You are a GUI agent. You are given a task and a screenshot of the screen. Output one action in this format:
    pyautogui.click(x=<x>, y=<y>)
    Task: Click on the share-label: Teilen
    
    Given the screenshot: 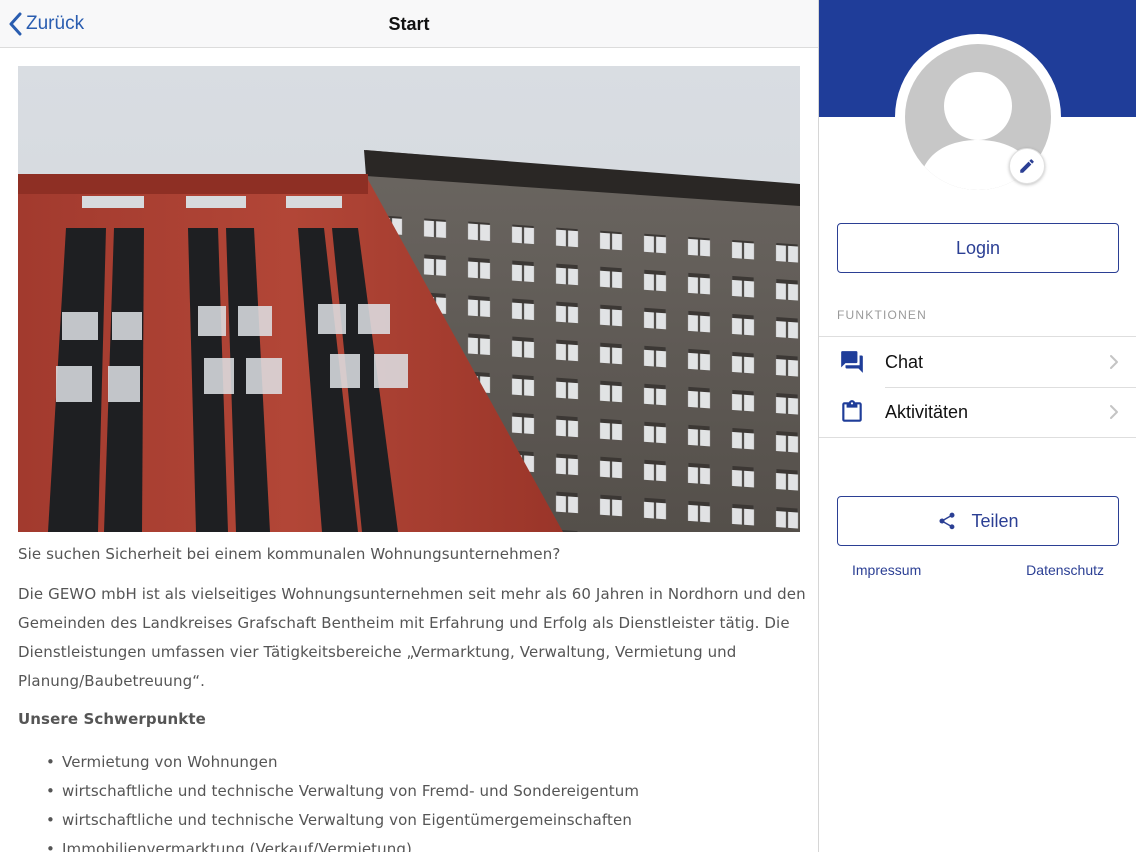 What is the action you would take?
    pyautogui.click(x=995, y=520)
    